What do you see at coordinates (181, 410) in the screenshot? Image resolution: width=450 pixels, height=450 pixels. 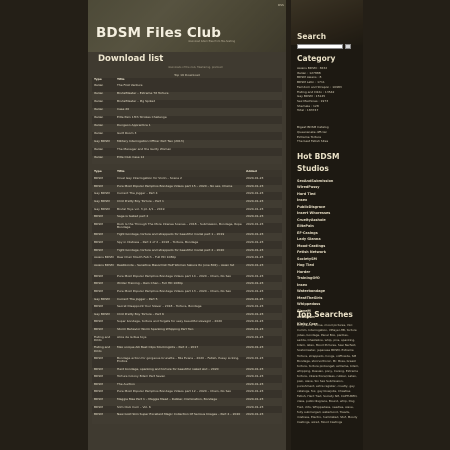 I see `row-title-link: Slim Club Cum – Vol. 6` at bounding box center [181, 410].